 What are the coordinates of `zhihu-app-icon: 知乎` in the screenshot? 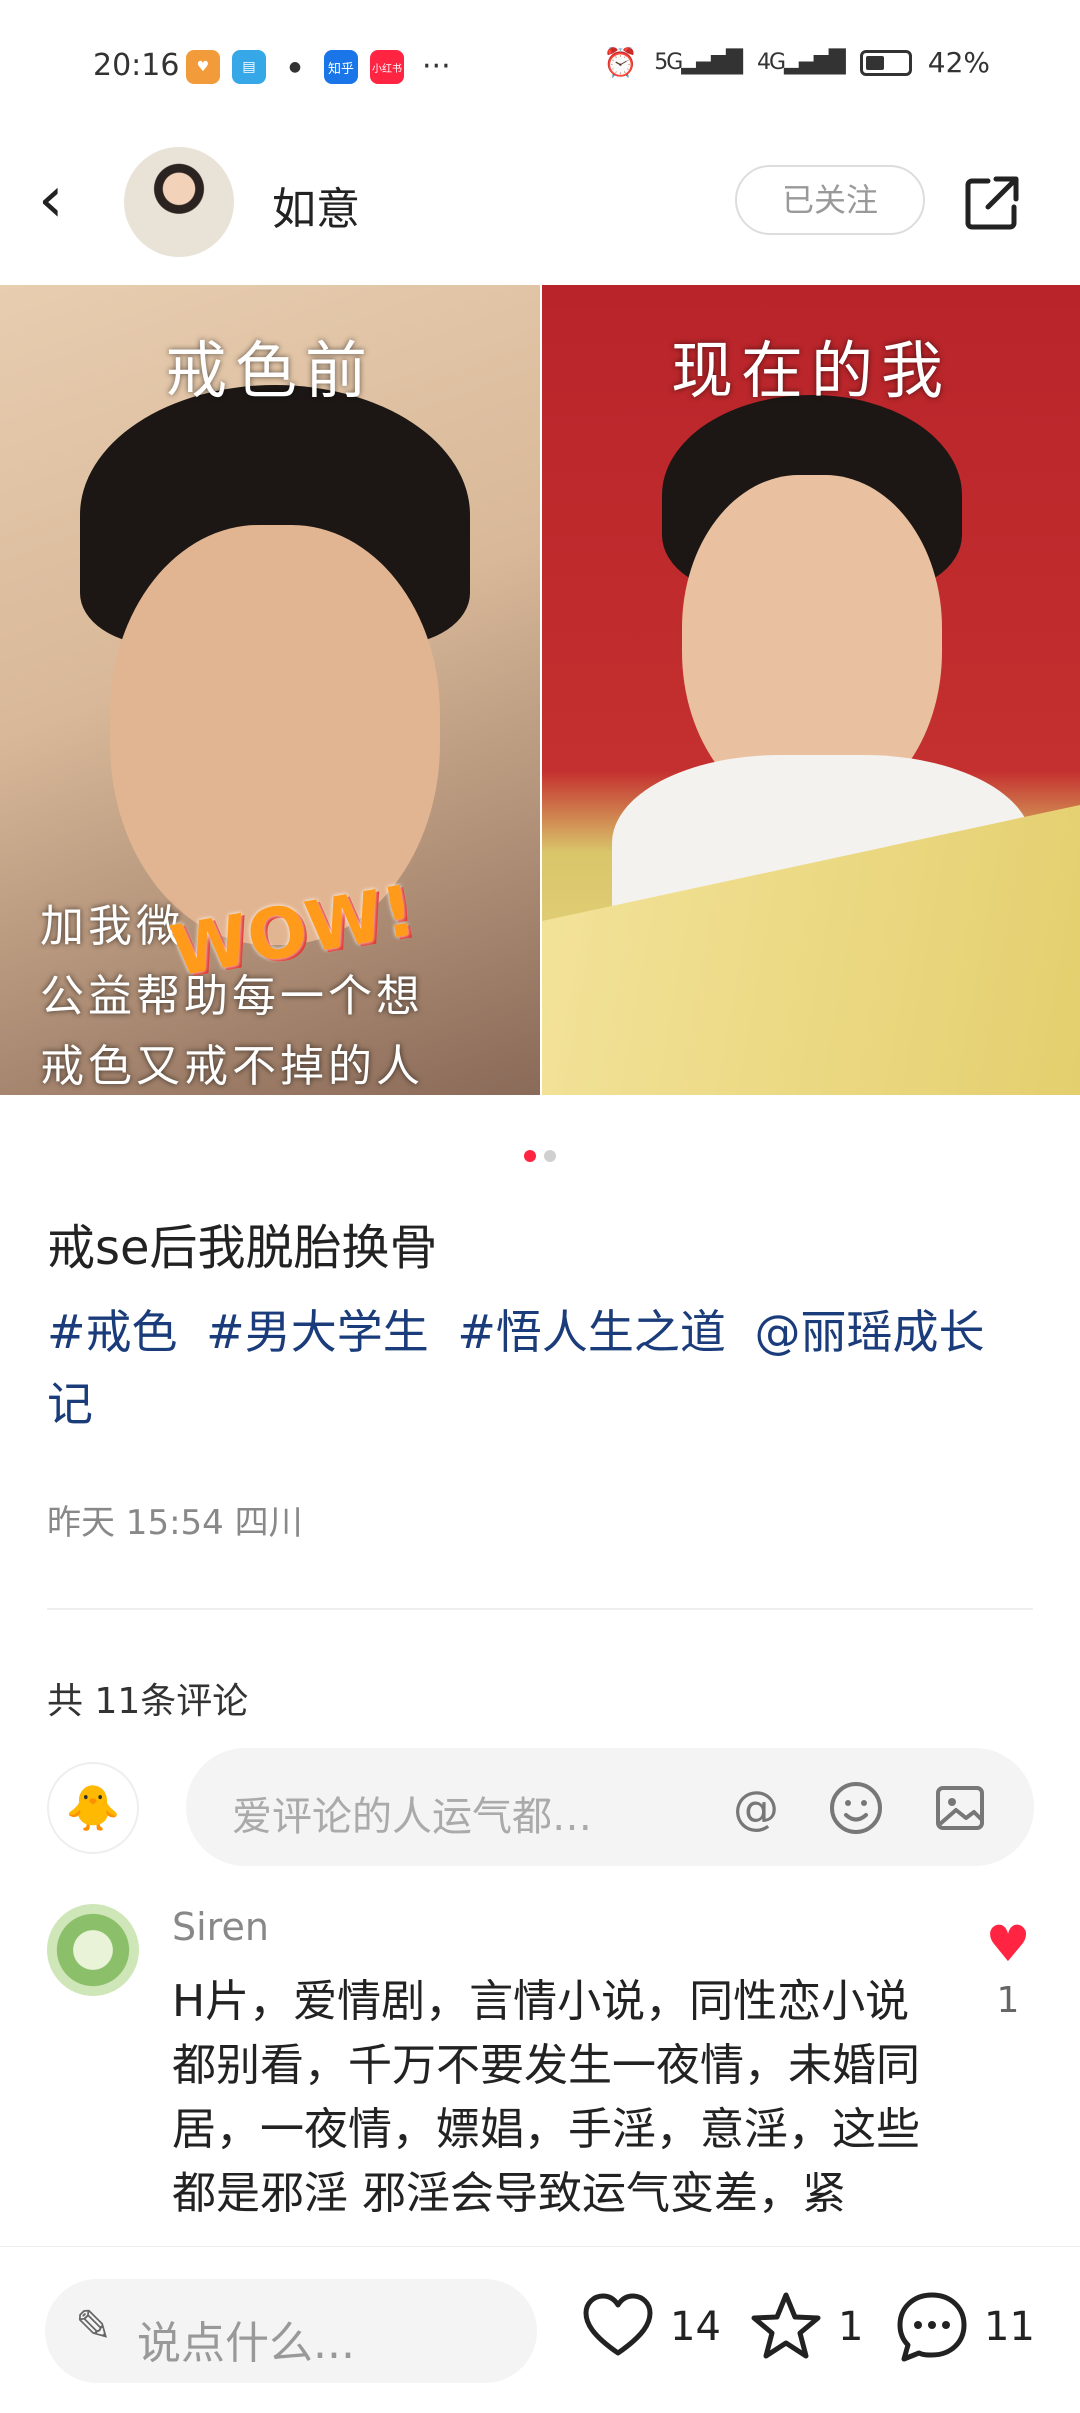 It's located at (341, 67).